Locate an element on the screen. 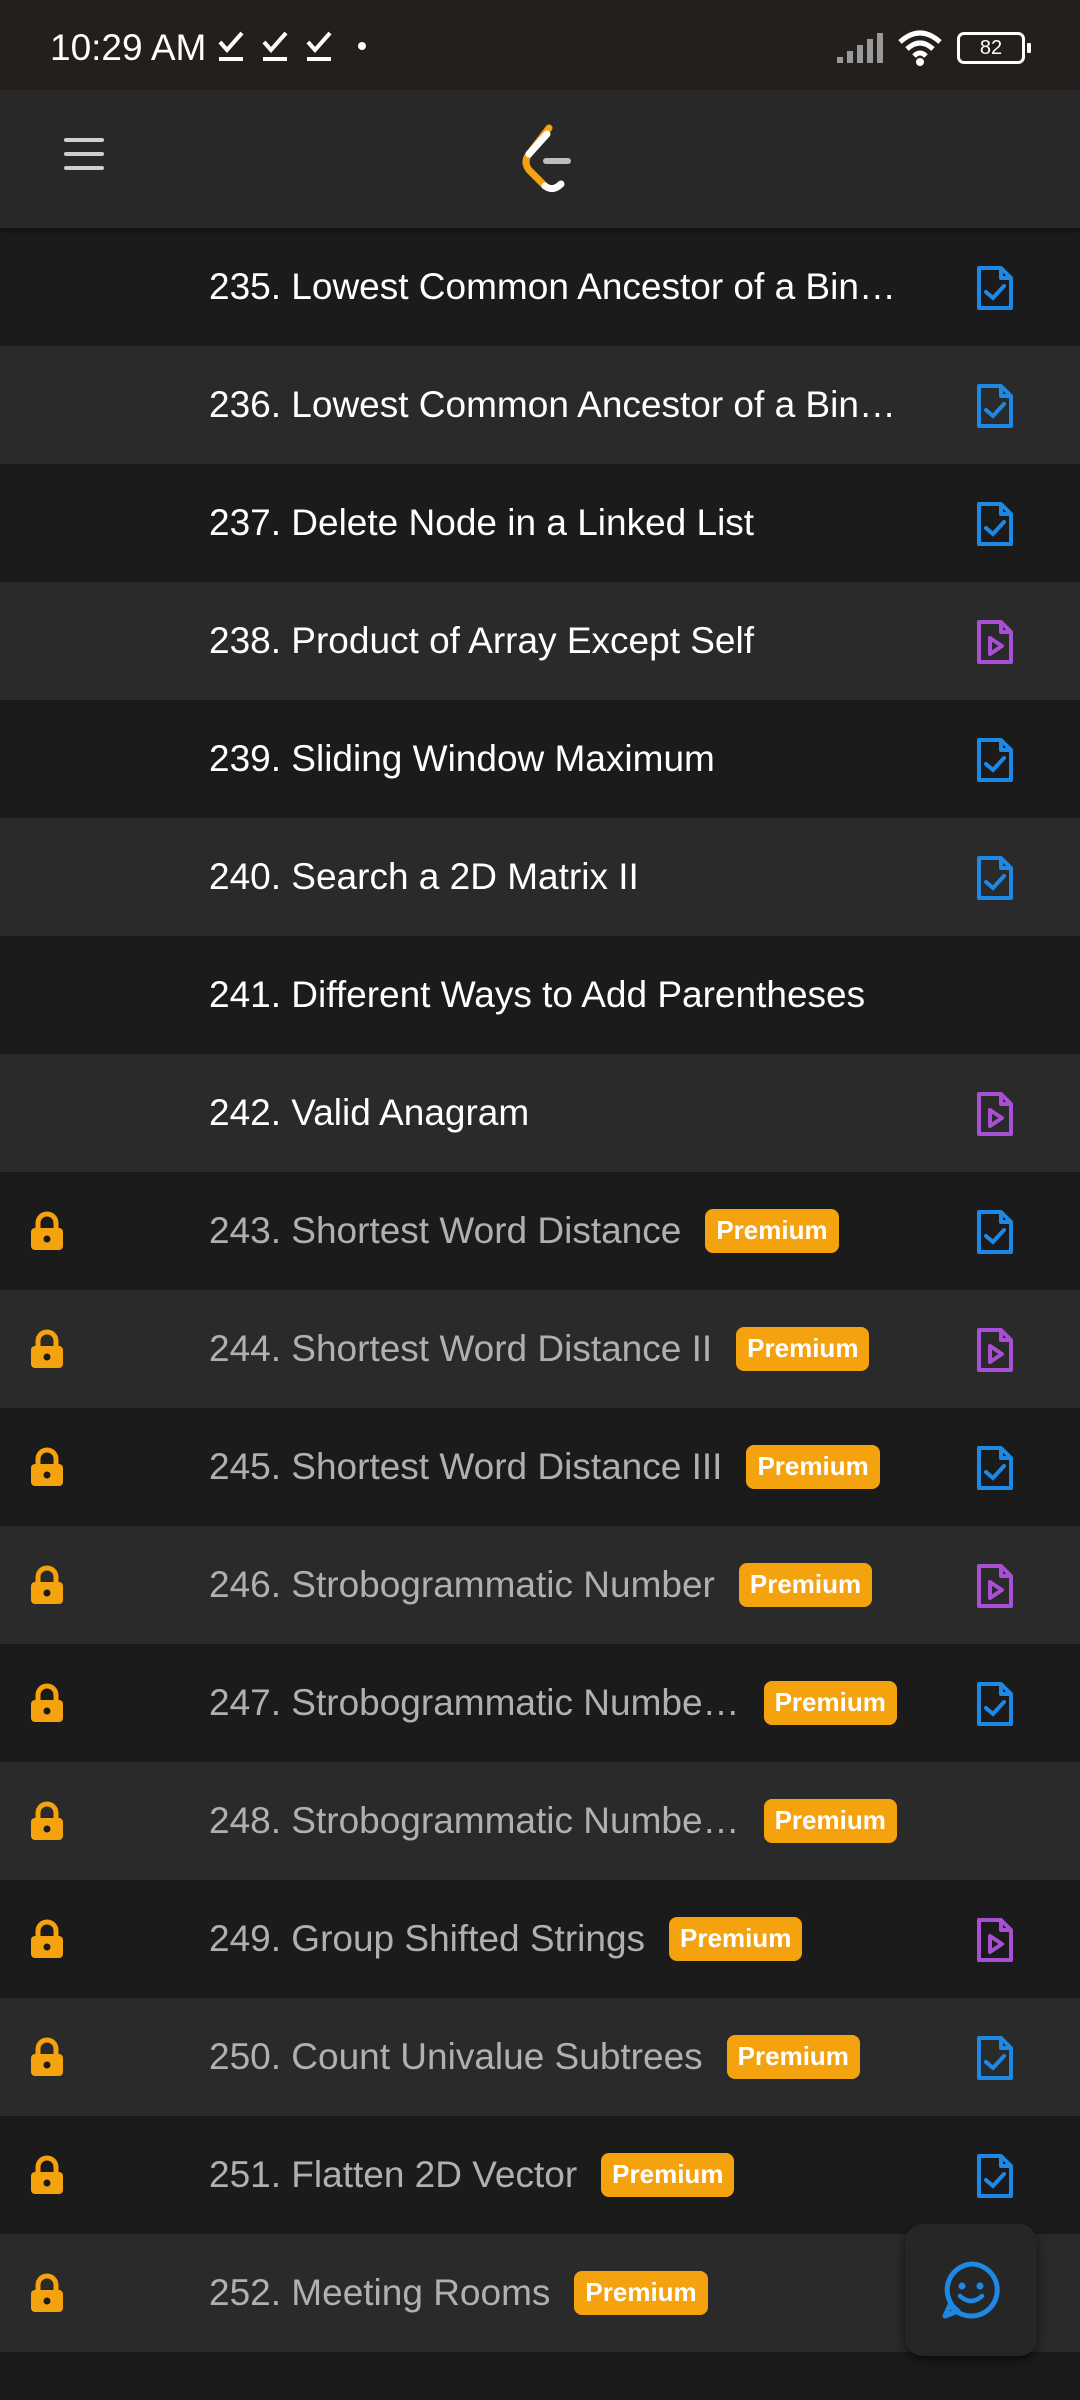  problem-title-wrap: 241. Different Ways to Add Parentheses is located at coordinates (537, 995).